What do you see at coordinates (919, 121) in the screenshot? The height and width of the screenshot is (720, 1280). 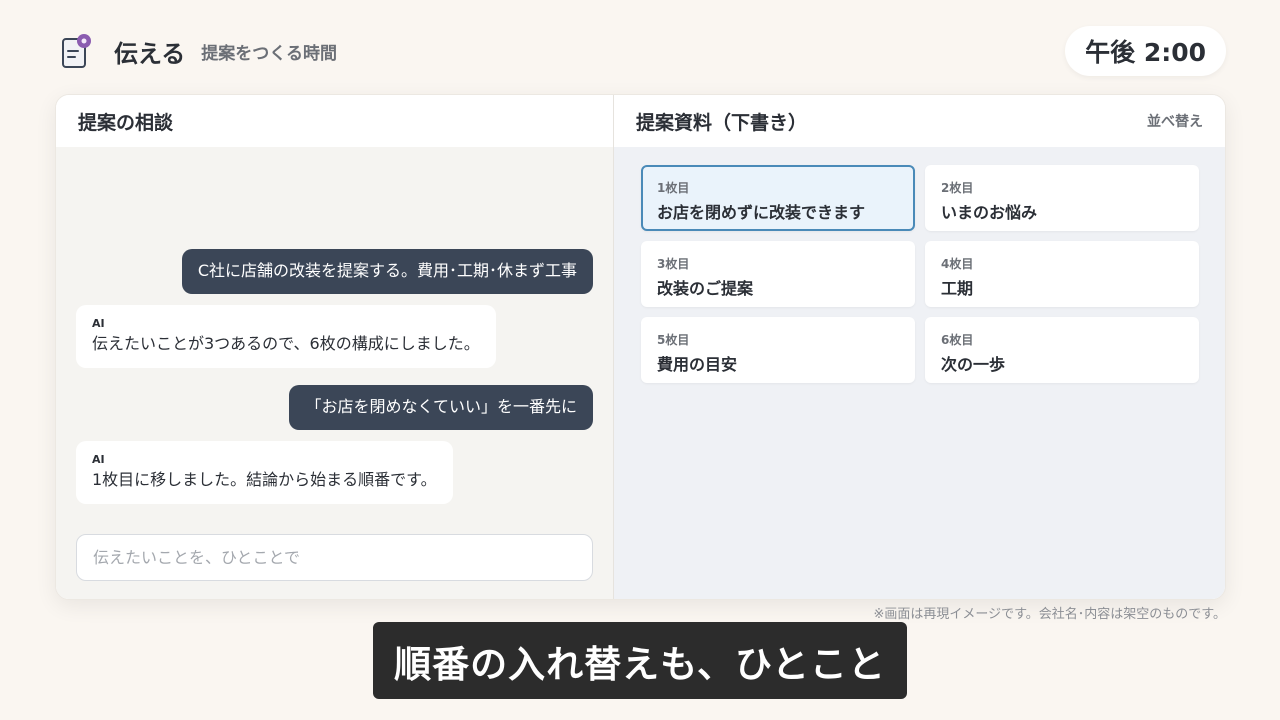 I see `slides-pane-header: 提案資料（下書き） 並べ替え` at bounding box center [919, 121].